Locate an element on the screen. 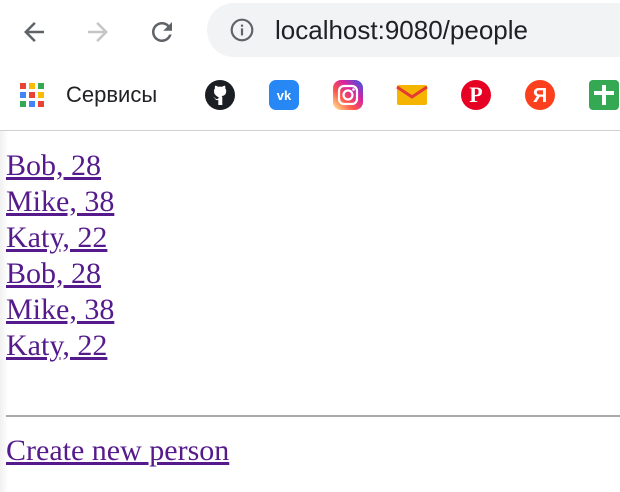 The image size is (620, 492). reload-icon is located at coordinates (162, 32).